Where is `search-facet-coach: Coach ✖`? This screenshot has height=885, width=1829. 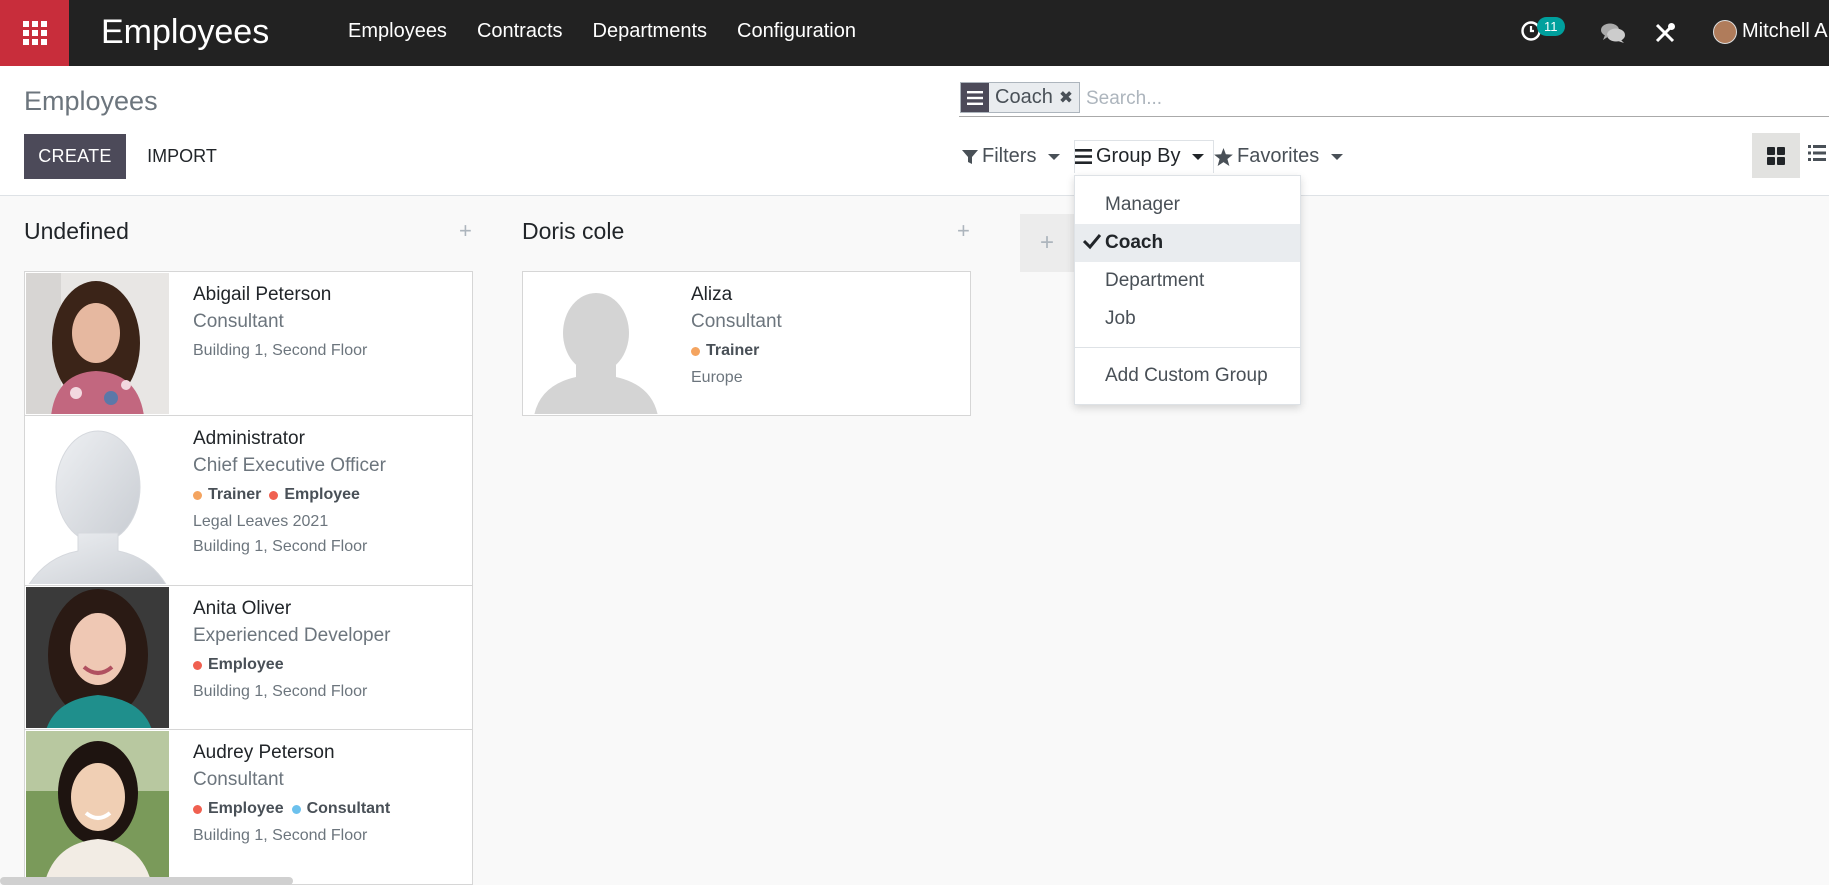 search-facet-coach: Coach ✖ is located at coordinates (1020, 97).